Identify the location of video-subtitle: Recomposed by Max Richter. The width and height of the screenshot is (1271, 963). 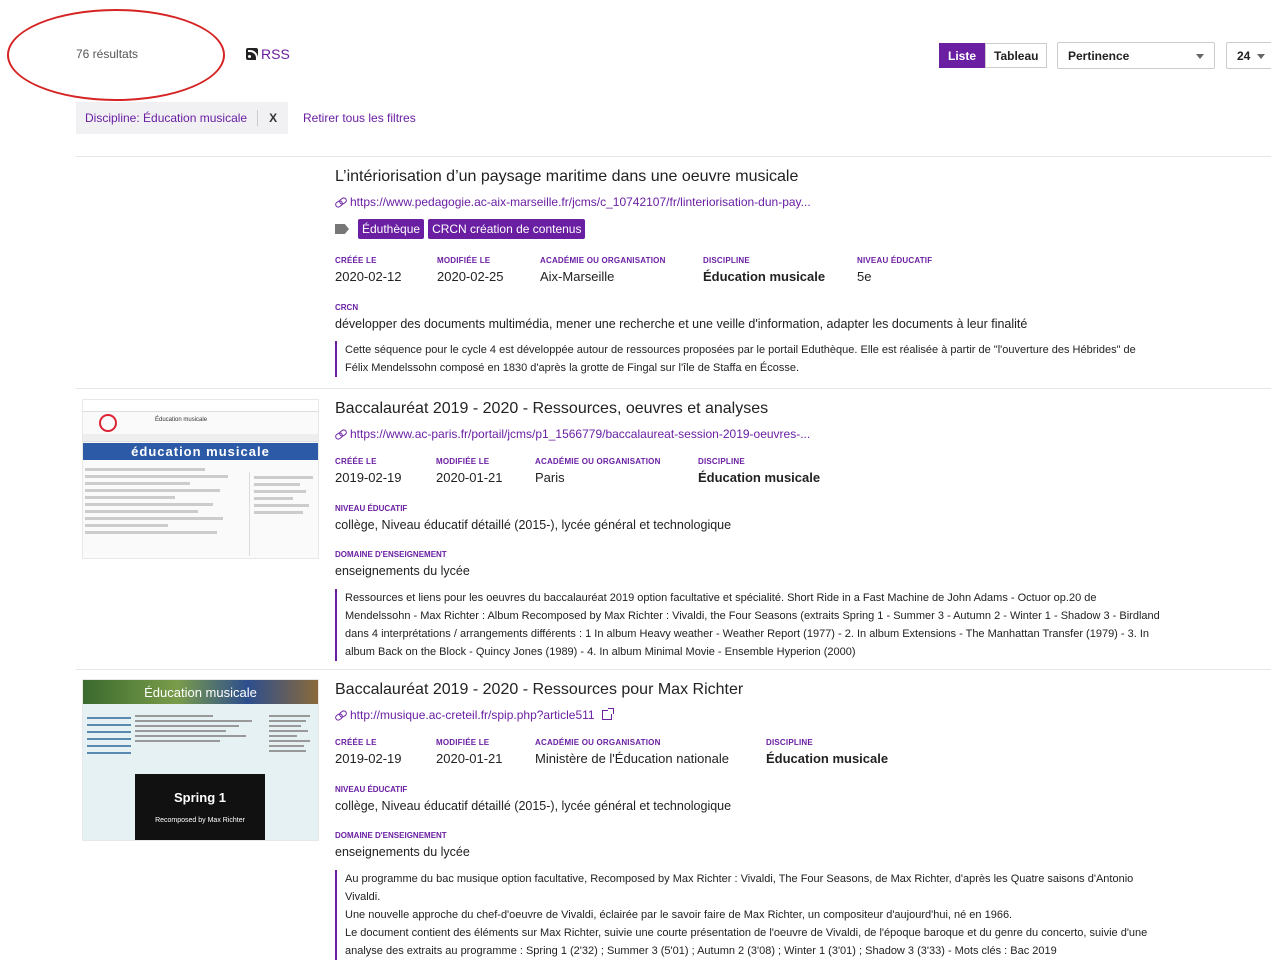
(200, 820).